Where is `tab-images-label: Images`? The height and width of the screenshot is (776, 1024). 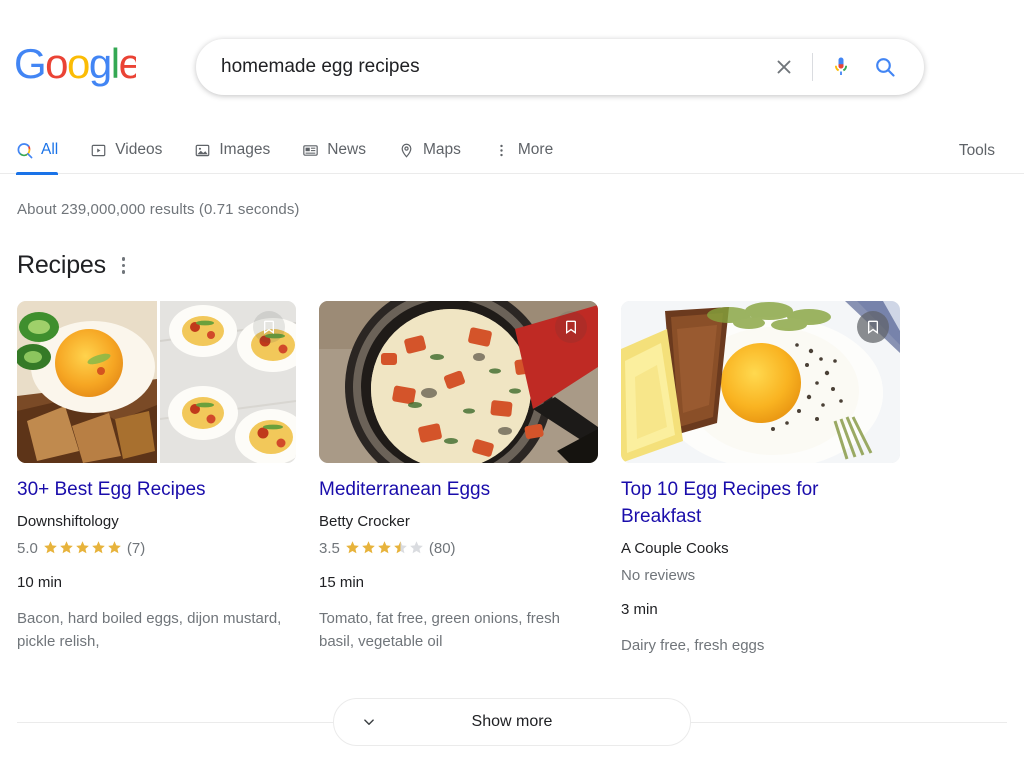 tab-images-label: Images is located at coordinates (245, 149).